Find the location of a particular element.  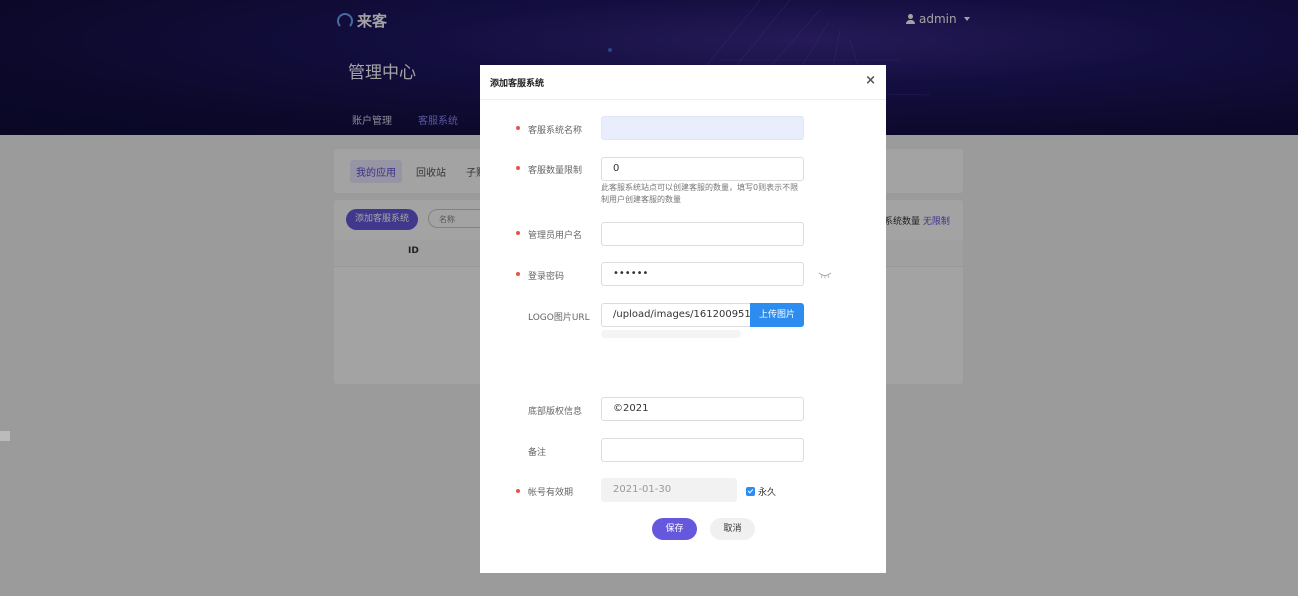

save-button: 保存 is located at coordinates (674, 529).